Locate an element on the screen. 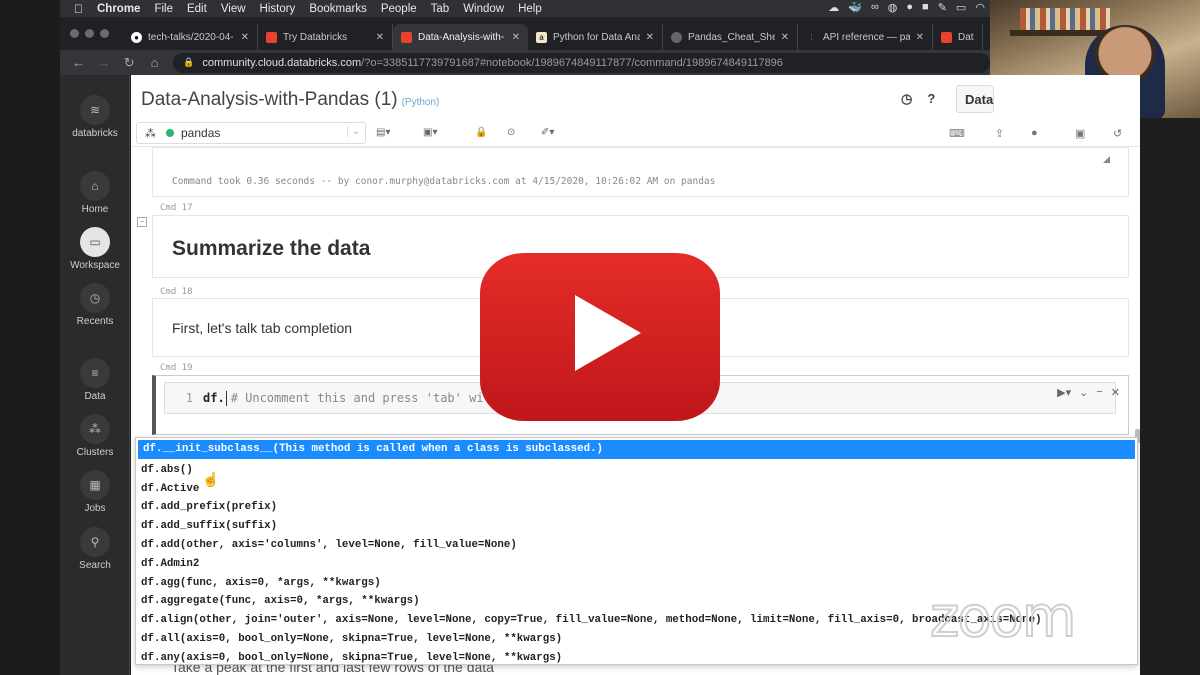 This screenshot has height=675, width=1200. menu-history: History is located at coordinates (278, 9).